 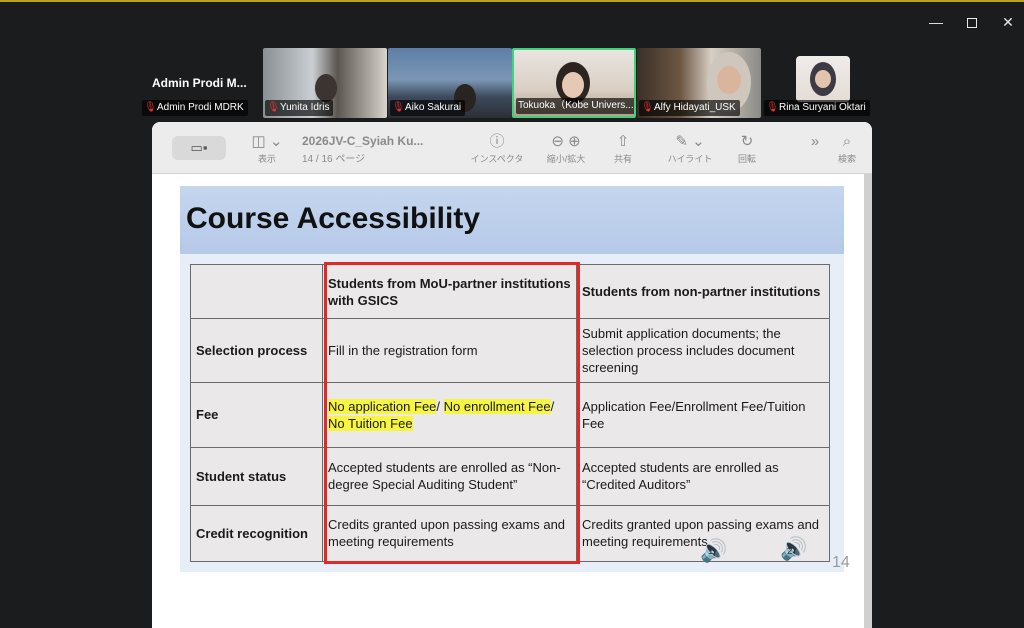 What do you see at coordinates (326, 88) in the screenshot?
I see `participant-video` at bounding box center [326, 88].